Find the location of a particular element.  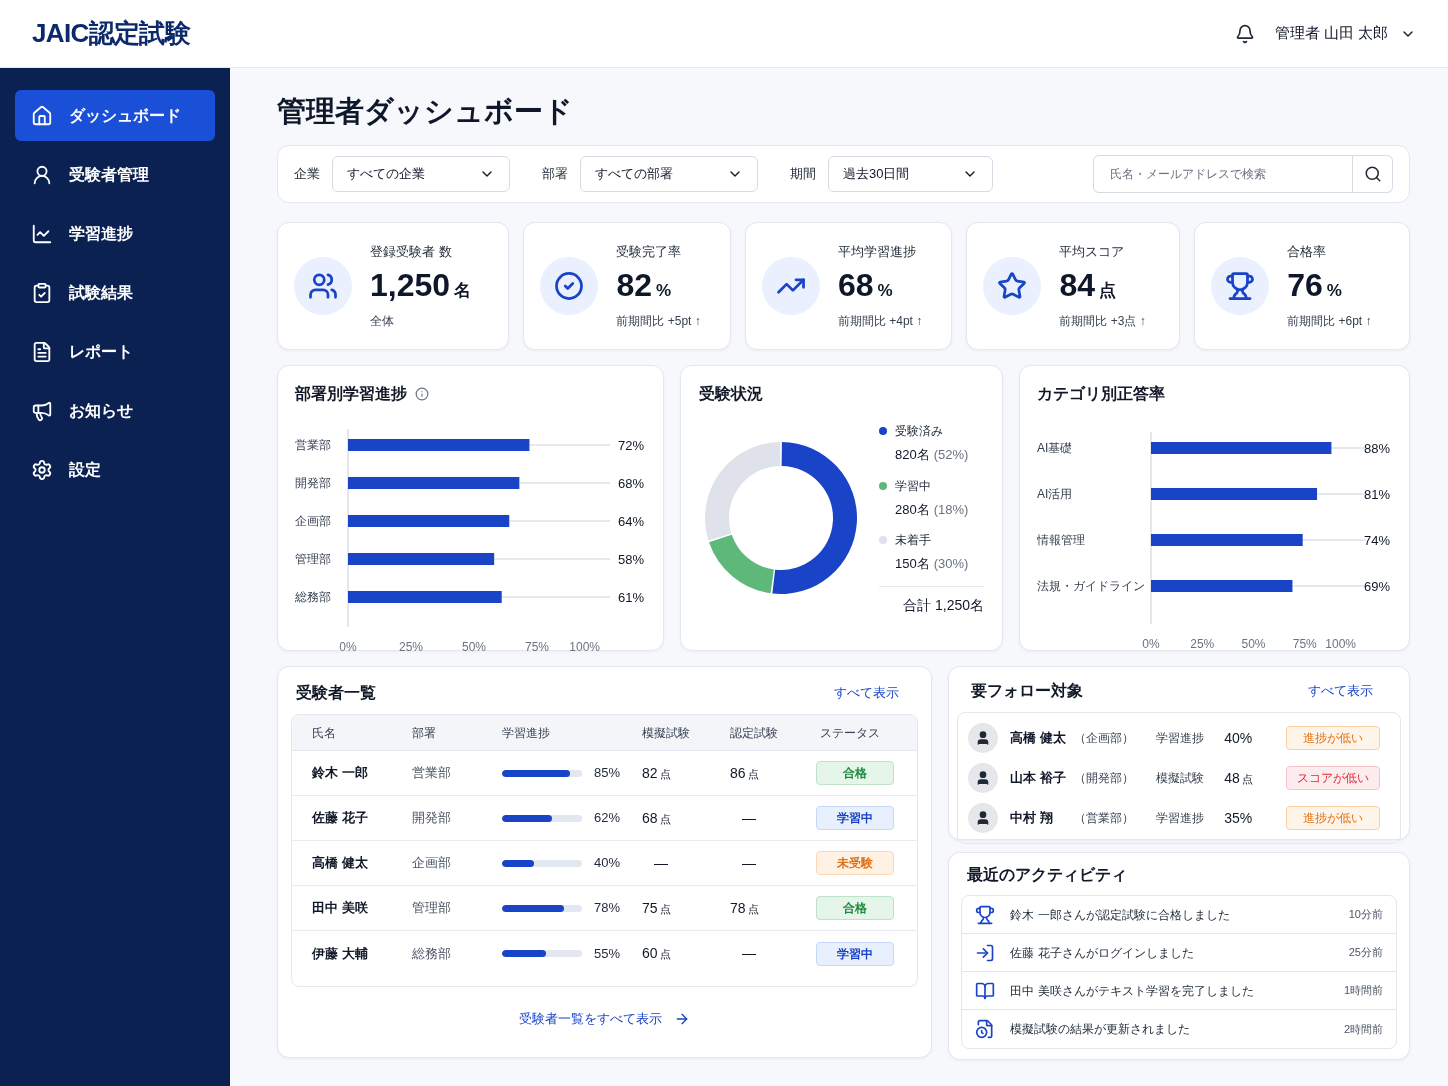

table-cell-text: 75 点 is located at coordinates (657, 908).